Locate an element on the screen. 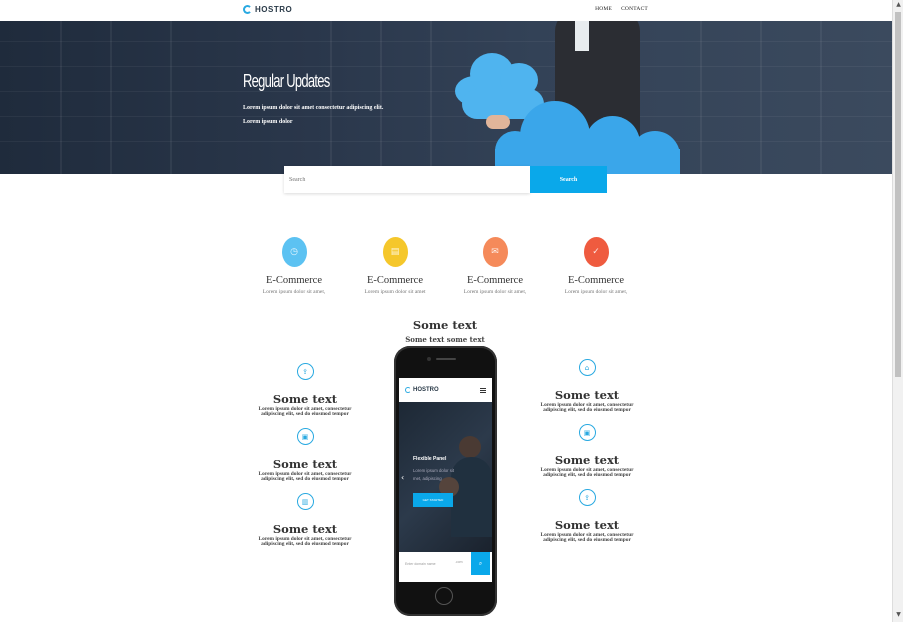 The image size is (903, 622). top-navbar: HOSTRO HOME CONTACT is located at coordinates (446, 10).